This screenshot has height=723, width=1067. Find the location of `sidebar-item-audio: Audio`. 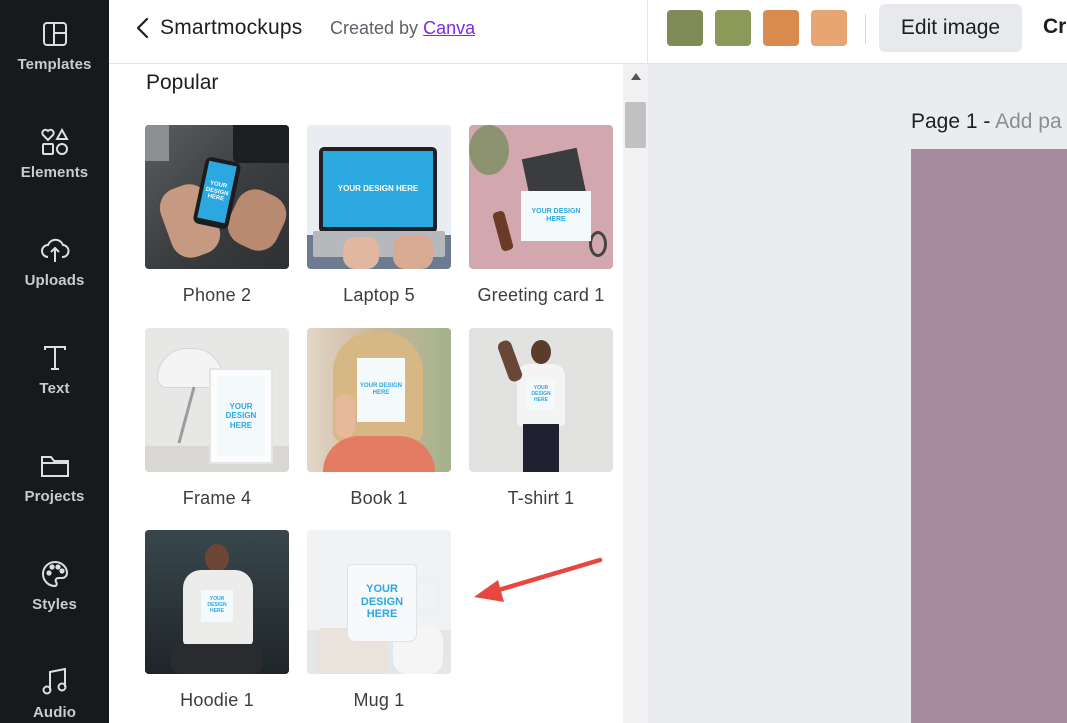

sidebar-item-audio: Audio is located at coordinates (54, 685).